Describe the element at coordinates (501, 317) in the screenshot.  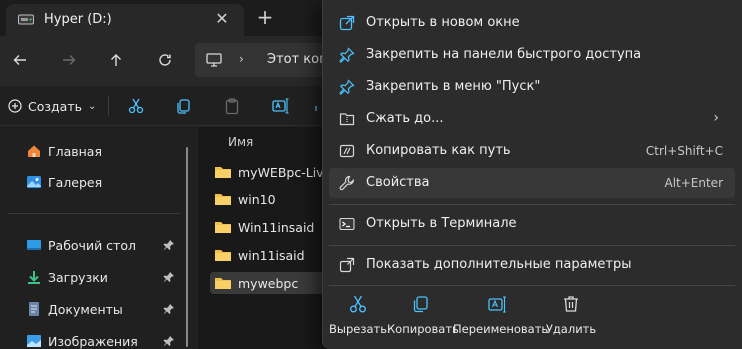
I see `quick-action-rename: Переименовать` at that location.